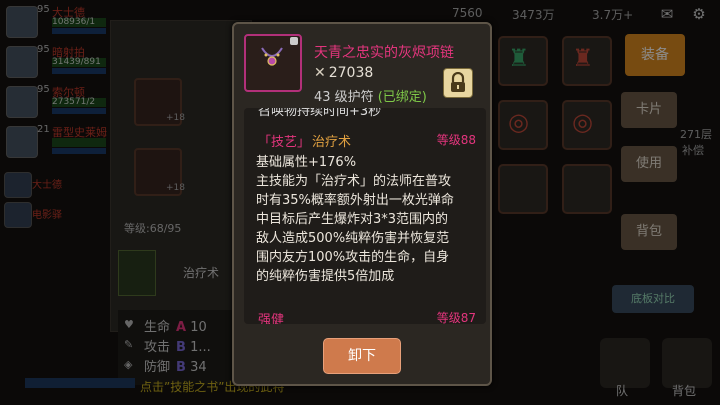  What do you see at coordinates (305, 142) in the screenshot?
I see `skill-header: 「技艺」 治疗术` at bounding box center [305, 142].